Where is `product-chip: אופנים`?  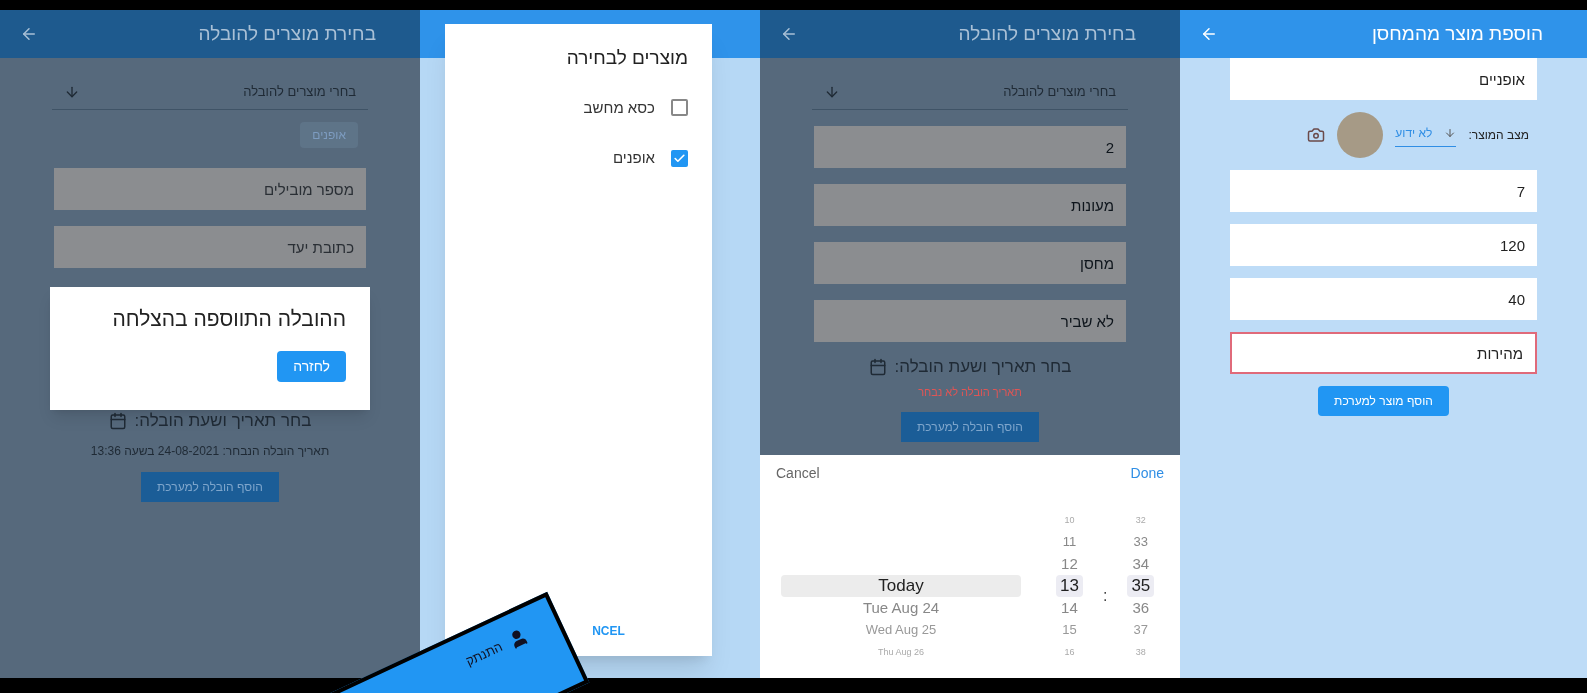 product-chip: אופנים is located at coordinates (329, 135).